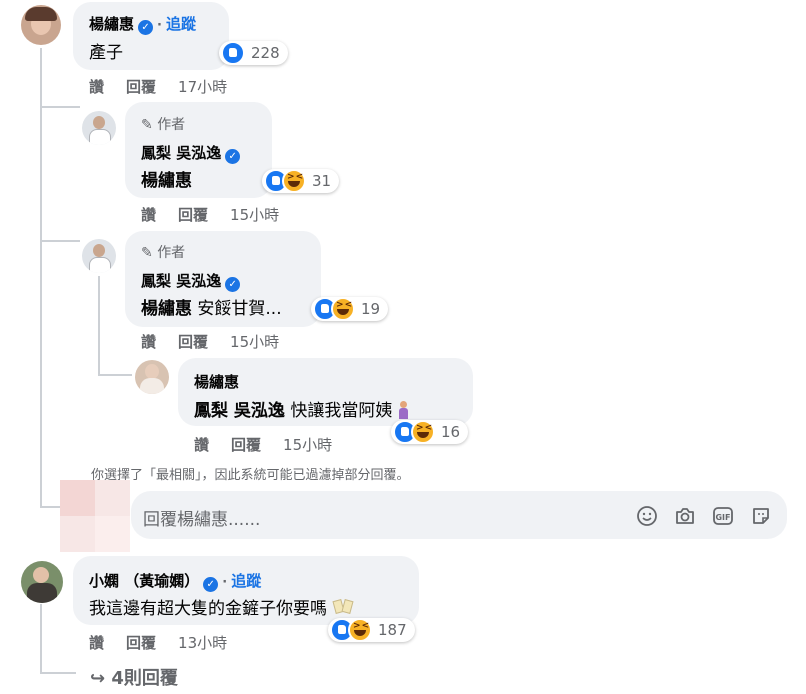 The width and height of the screenshot is (806, 694). I want to click on view-more-replies-button: ↪ 4則回覆, so click(134, 677).